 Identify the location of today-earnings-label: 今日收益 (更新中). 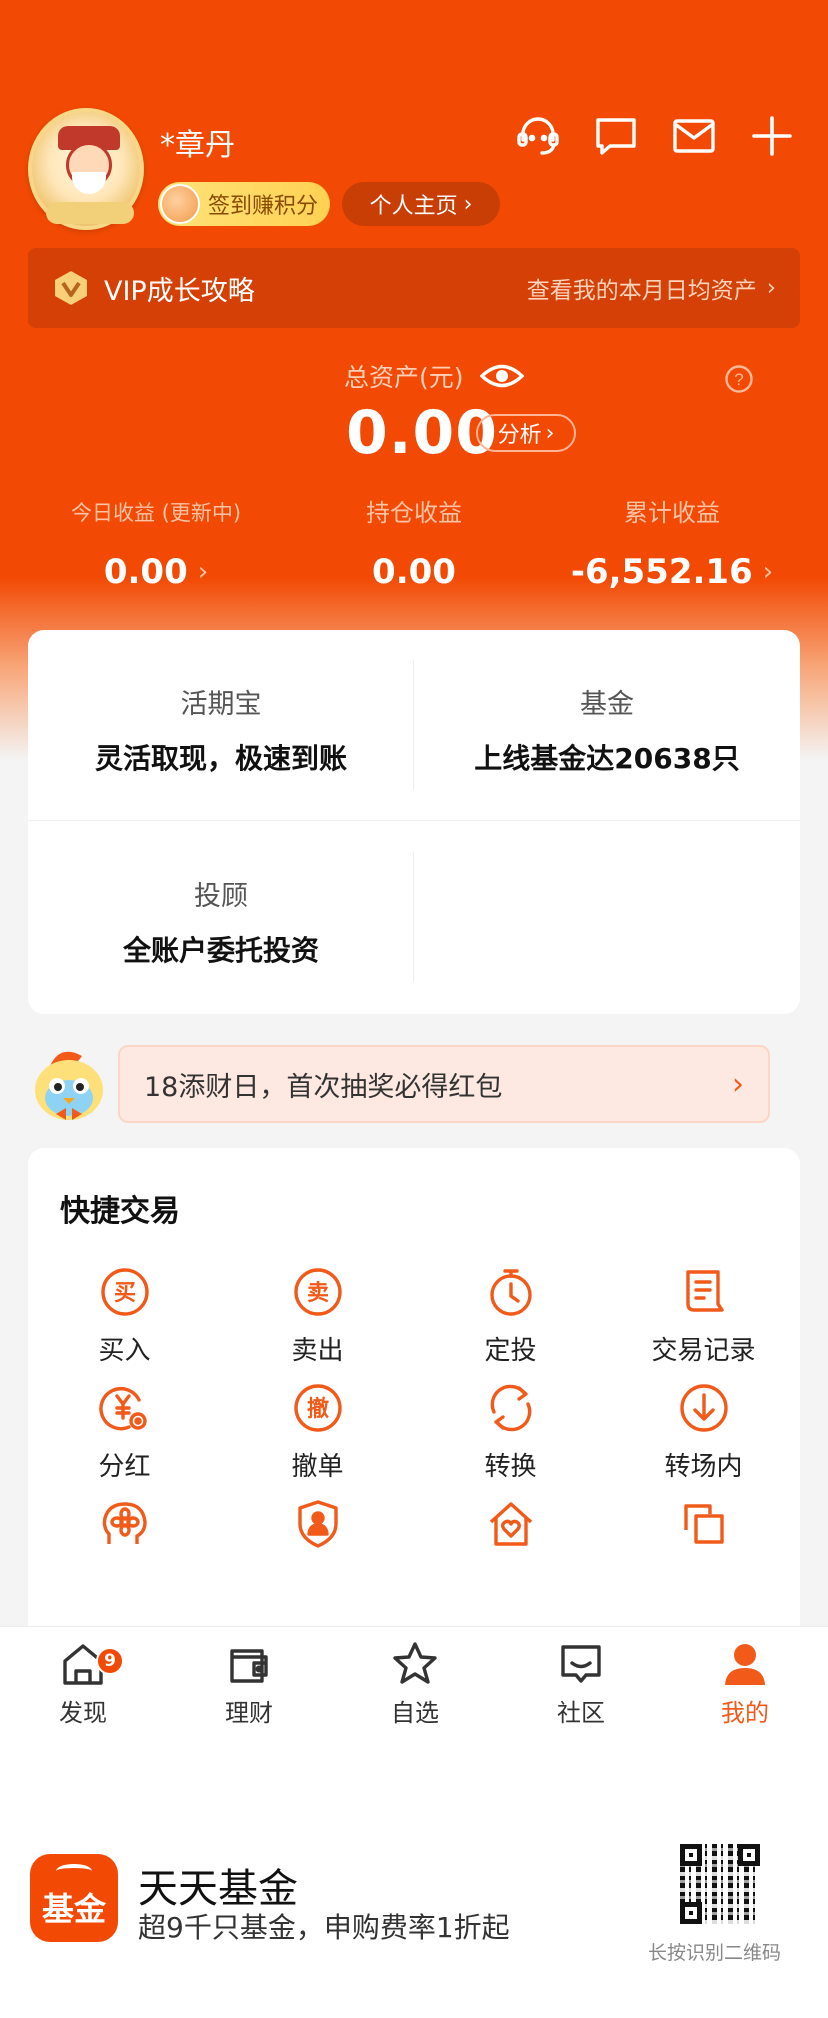
(156, 513).